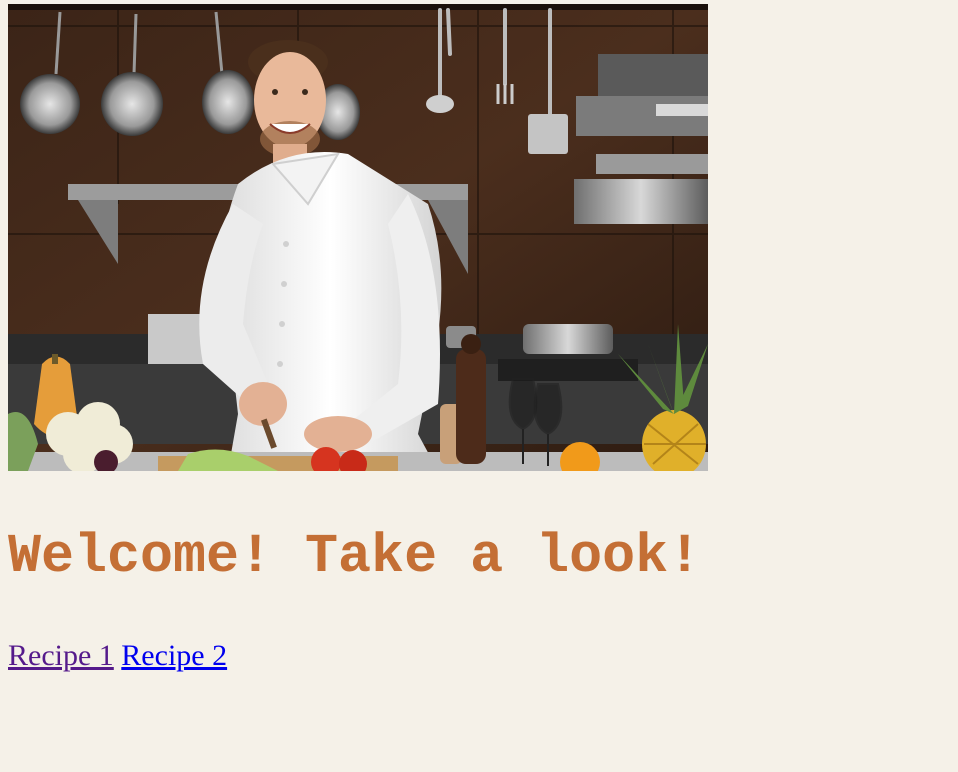  I want to click on recipe-links: Recipe 1 Recipe 2, so click(479, 656).